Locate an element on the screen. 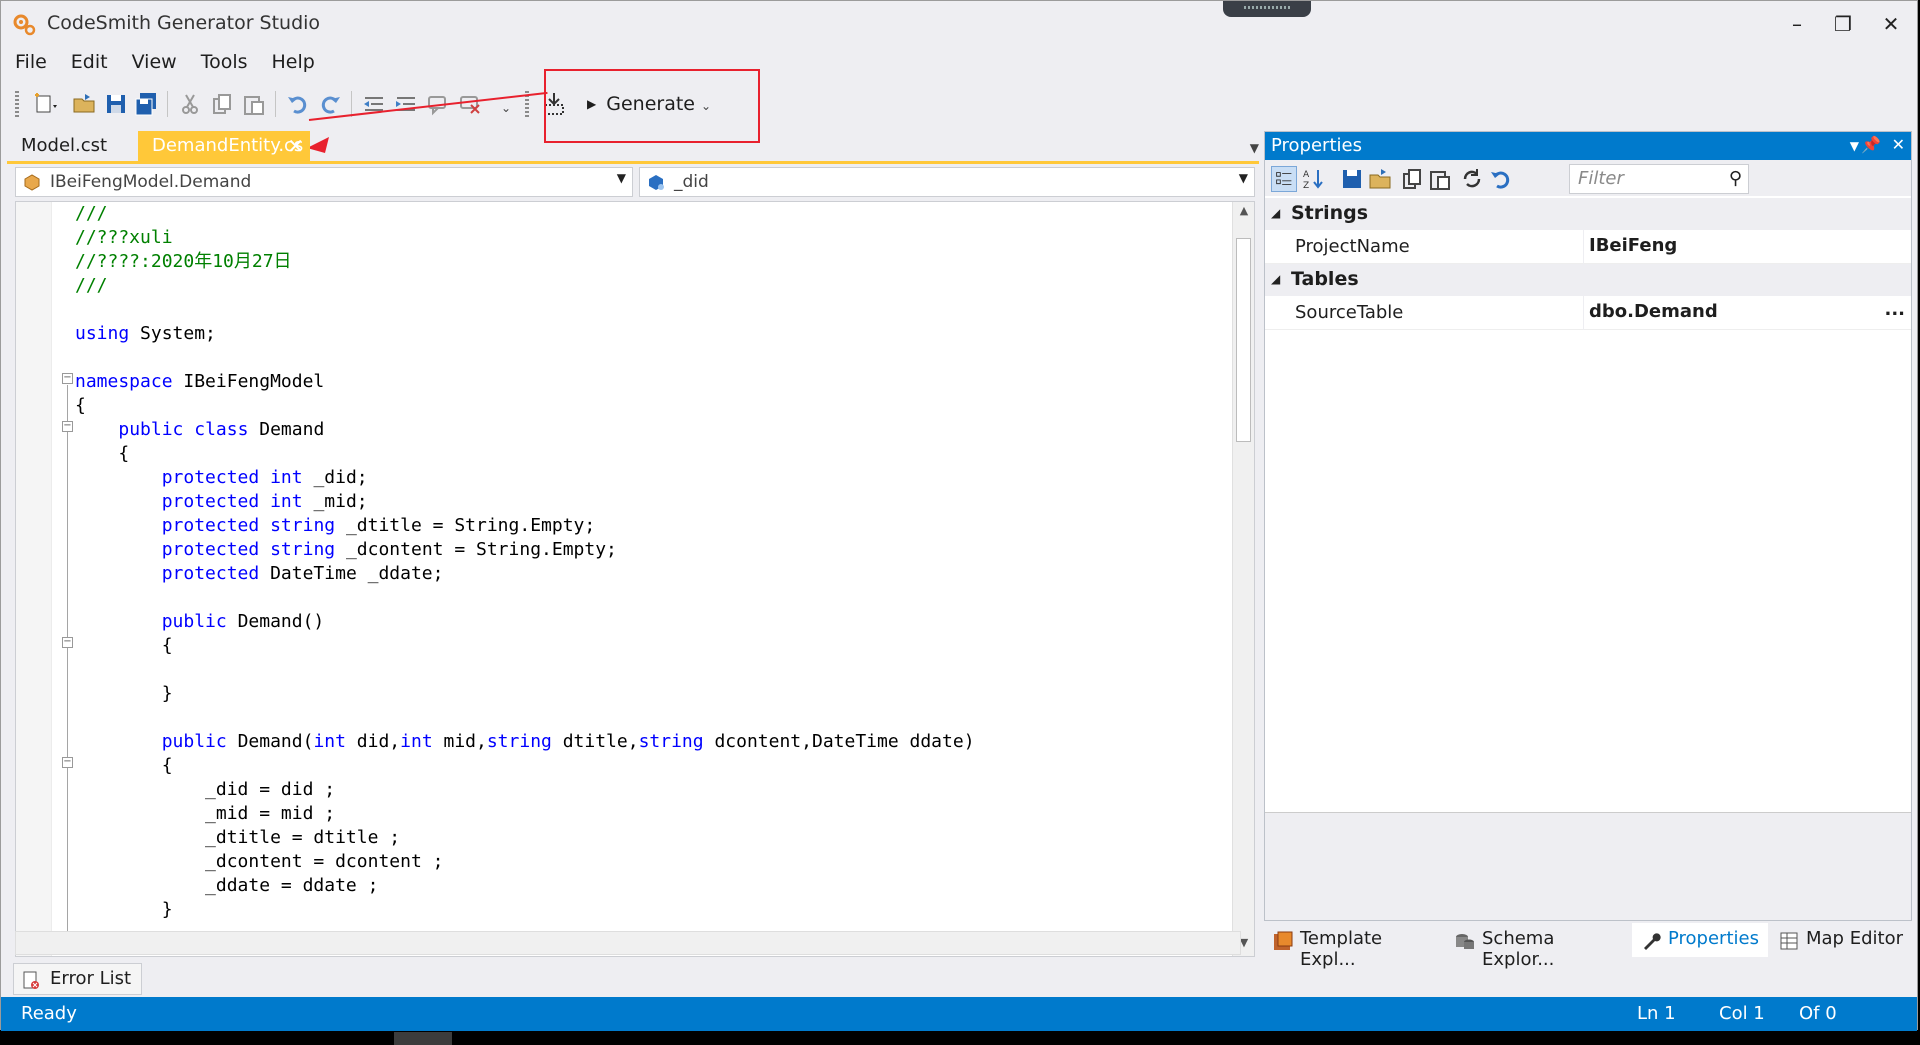  close-panel-icon: ✕ is located at coordinates (1898, 144).